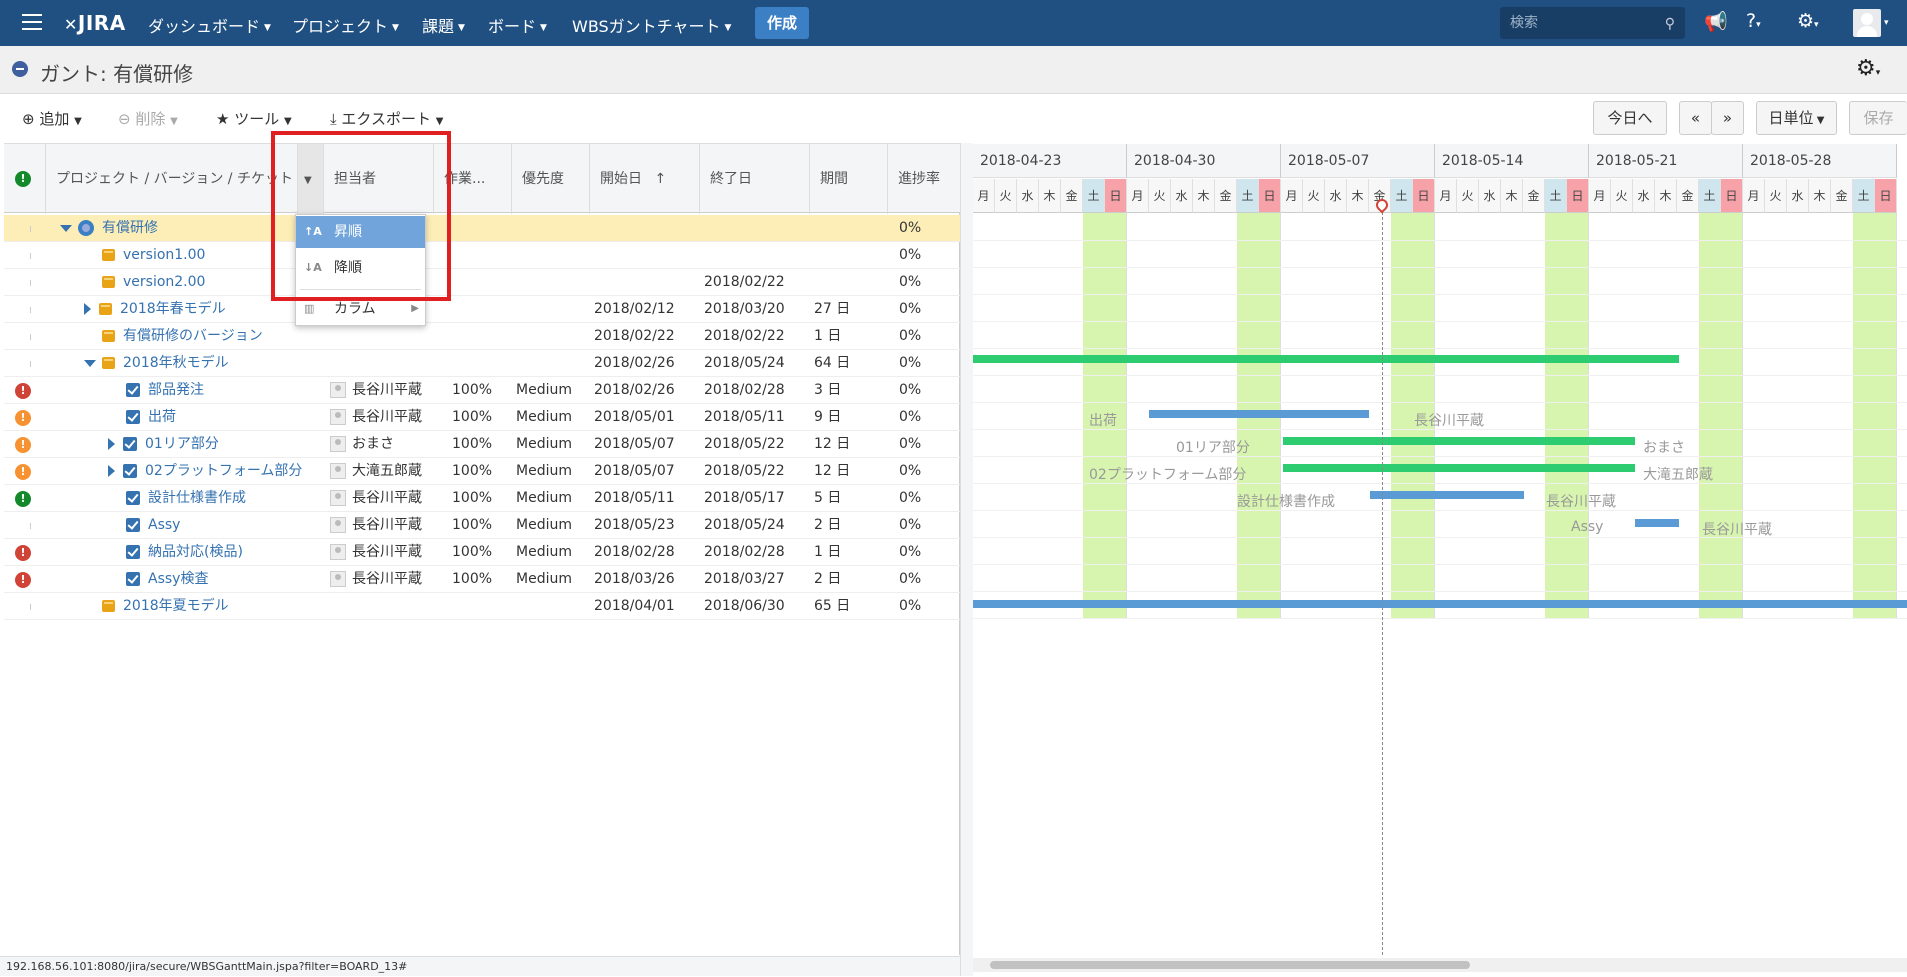  What do you see at coordinates (223, 471) in the screenshot?
I see `row-name-link: 02プラットフォーム部分` at bounding box center [223, 471].